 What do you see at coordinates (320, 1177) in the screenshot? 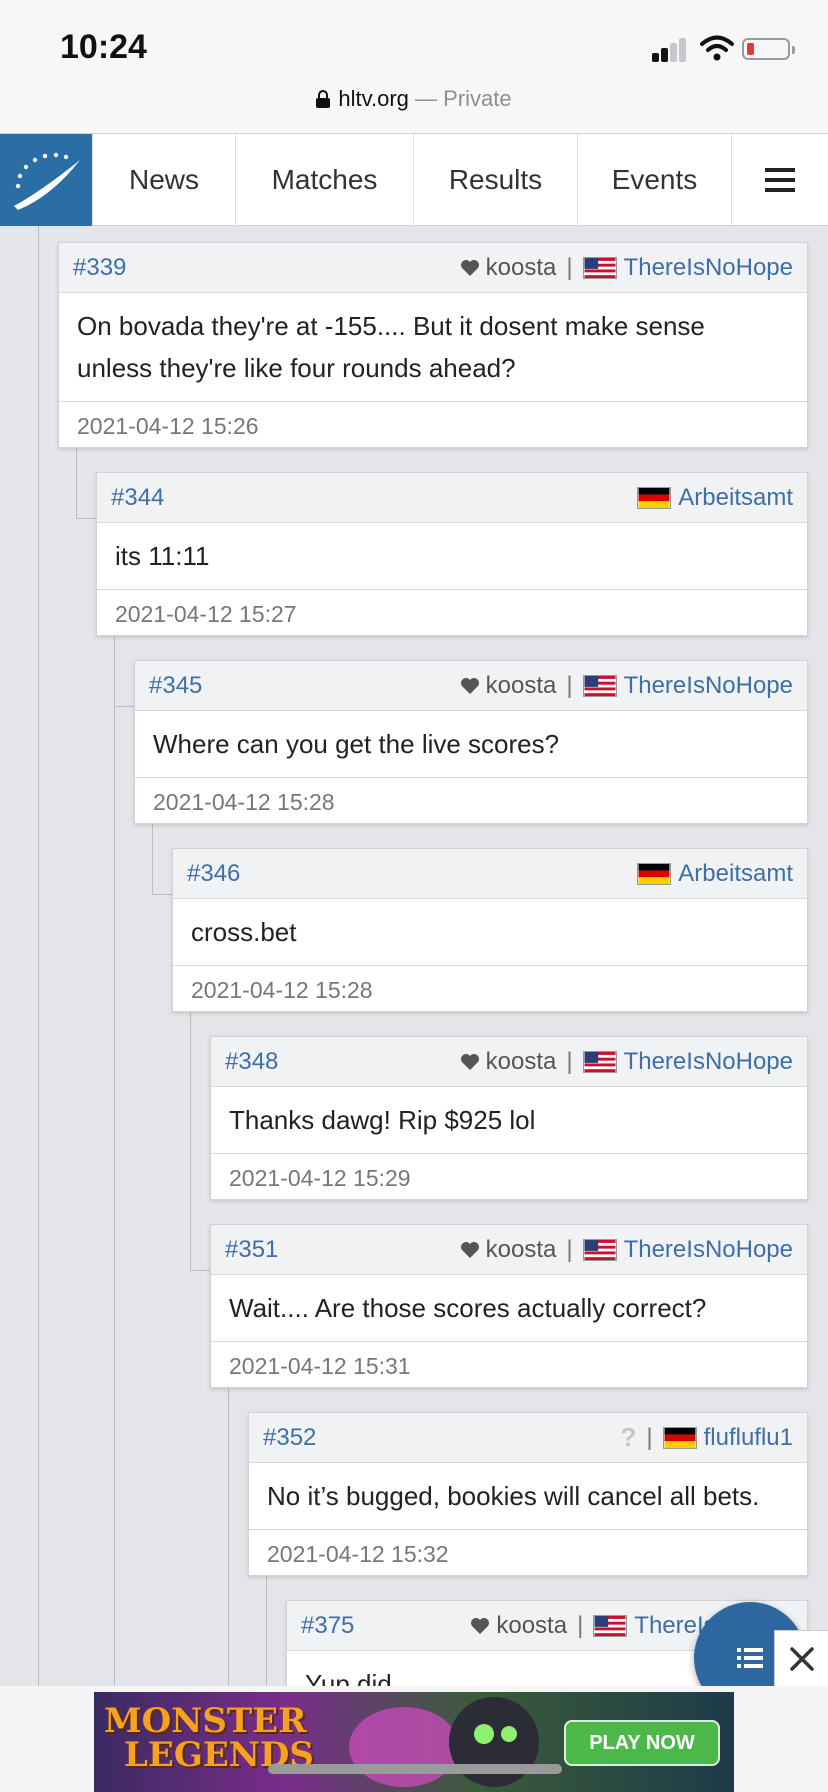
I see `post-date: 2021-04-12 15:29` at bounding box center [320, 1177].